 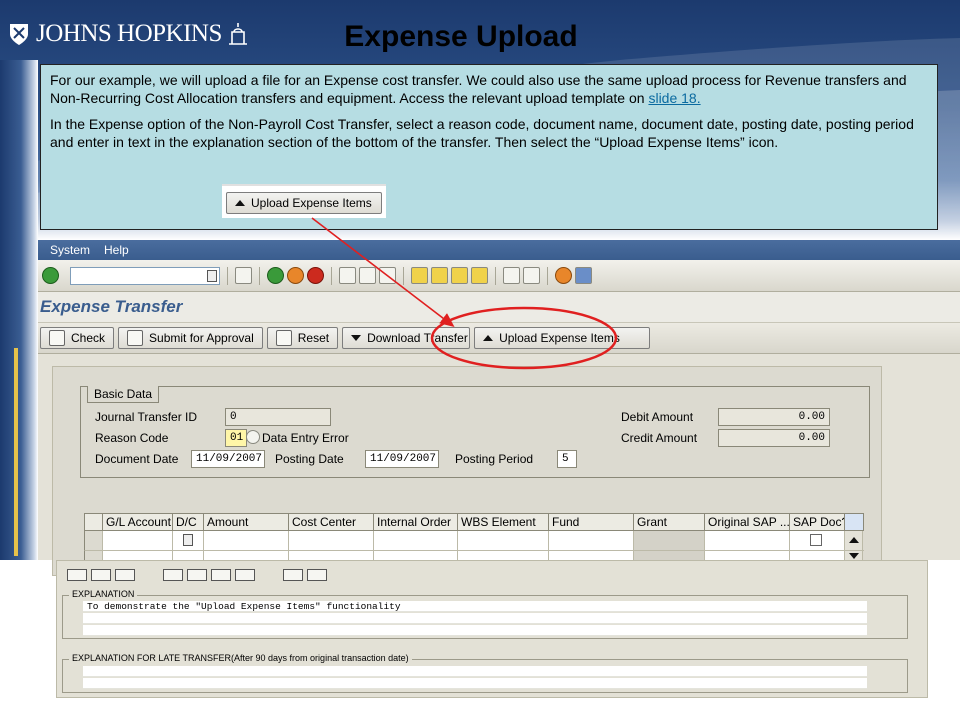 What do you see at coordinates (387, 275) in the screenshot?
I see `find-next-icon` at bounding box center [387, 275].